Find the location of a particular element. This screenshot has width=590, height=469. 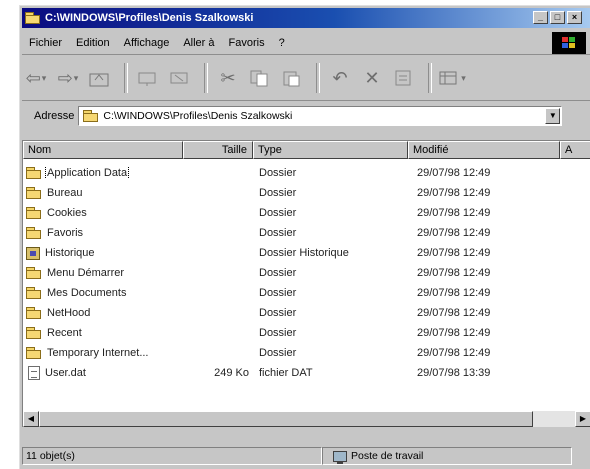

menu-edition: Edition is located at coordinates (93, 43).